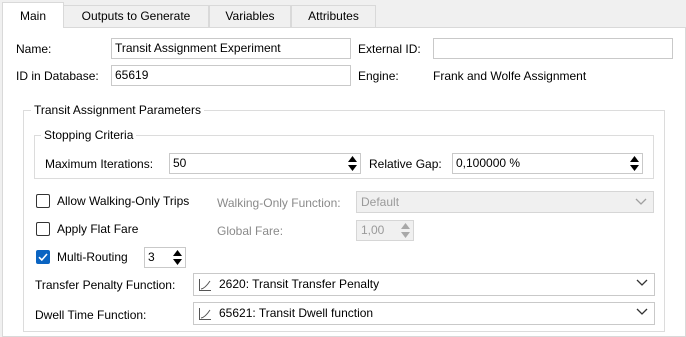 This screenshot has width=686, height=337. I want to click on relative-gap-spinner, so click(634, 163).